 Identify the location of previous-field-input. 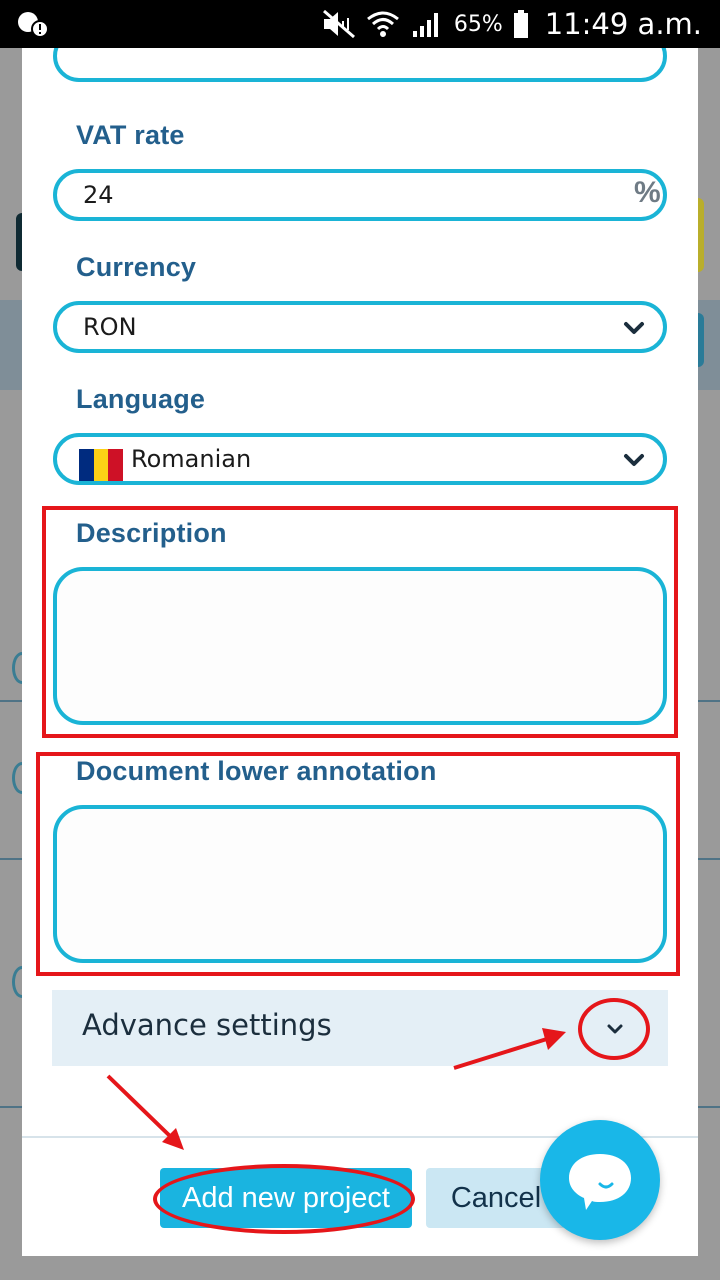
(360, 65).